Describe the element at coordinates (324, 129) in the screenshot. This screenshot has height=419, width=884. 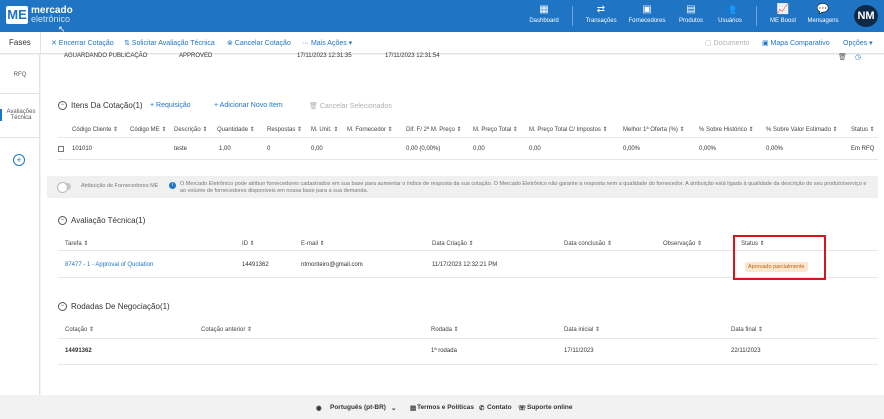
I see `col-m-unit: M. Unit. ⇕` at that location.